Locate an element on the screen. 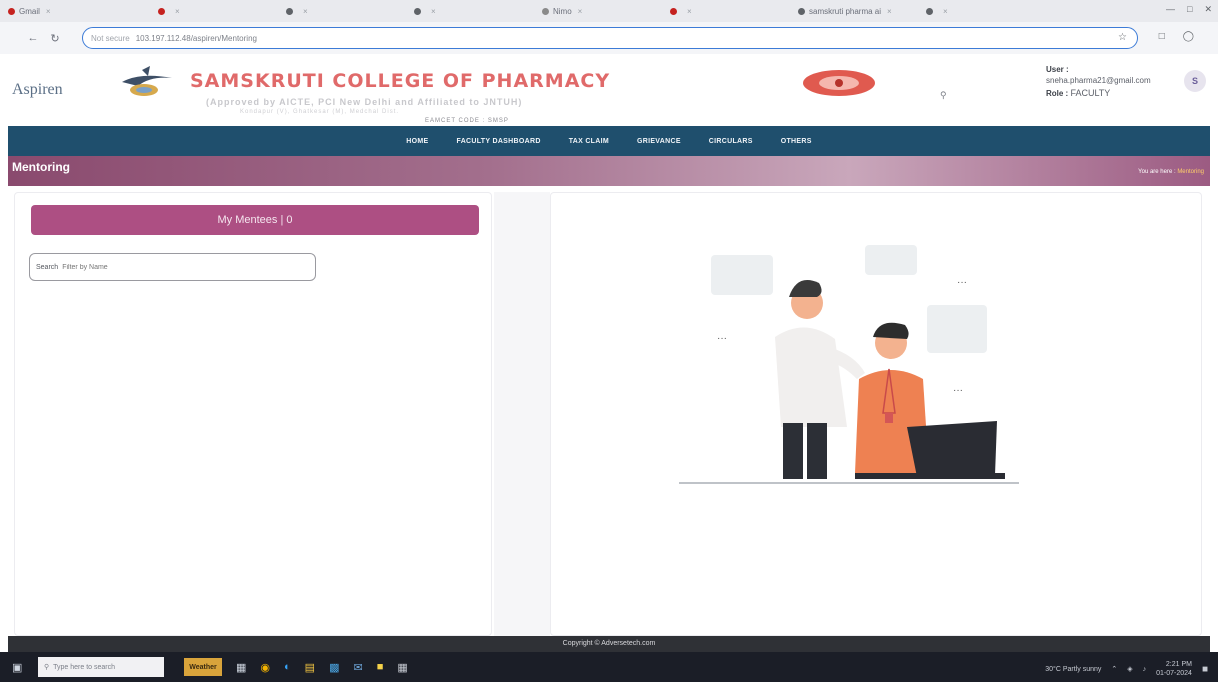  clock-date: 01-07-2024 is located at coordinates (1174, 673).